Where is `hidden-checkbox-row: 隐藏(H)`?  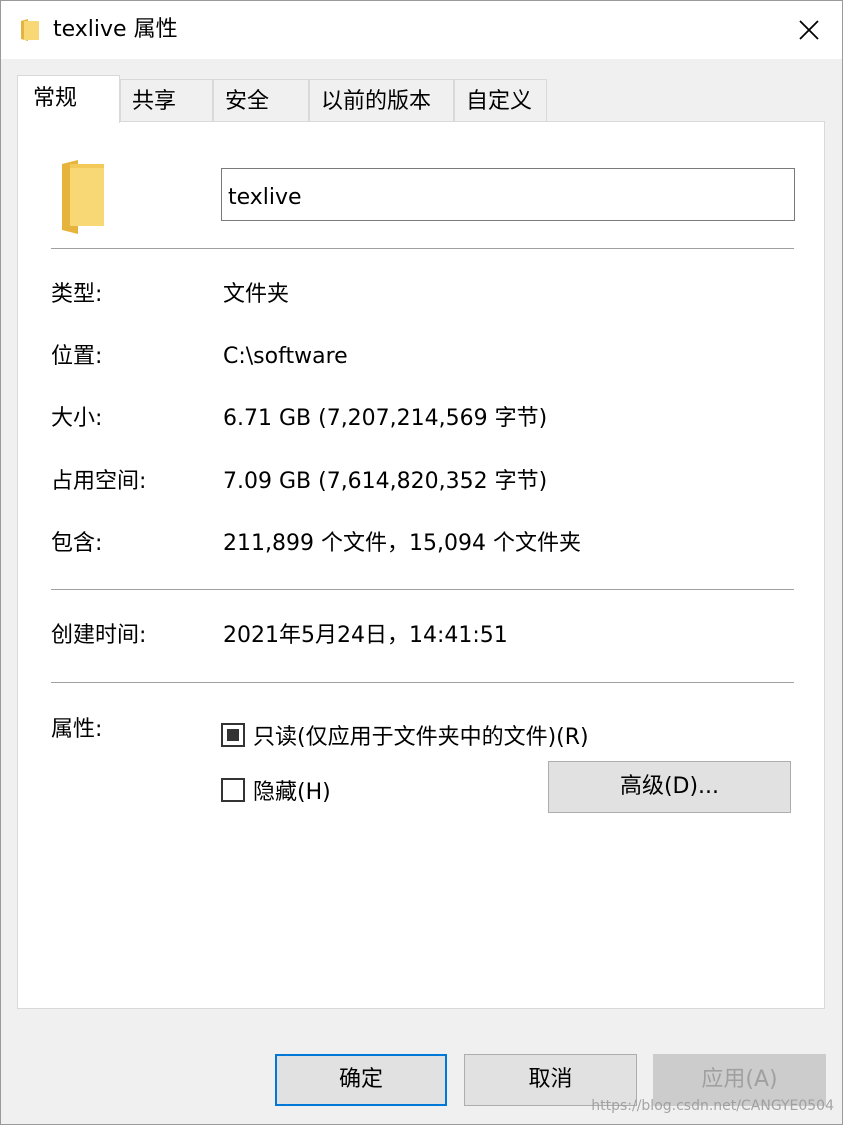
hidden-checkbox-row: 隐藏(H) is located at coordinates (276, 790).